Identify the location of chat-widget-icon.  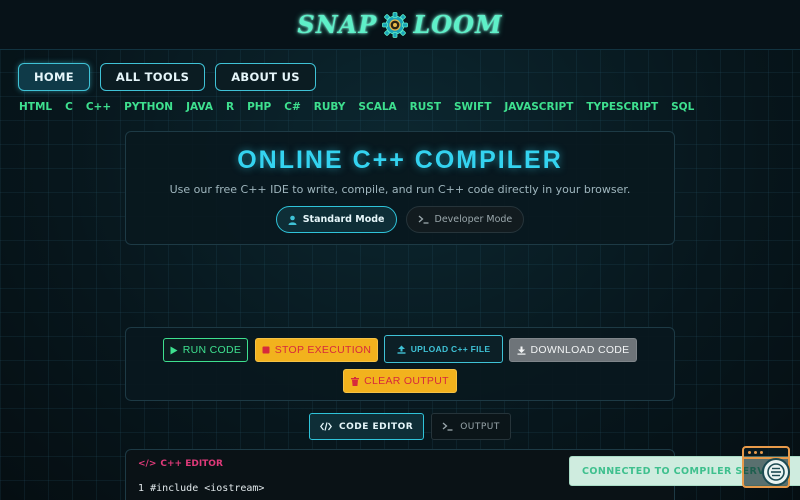
(776, 472).